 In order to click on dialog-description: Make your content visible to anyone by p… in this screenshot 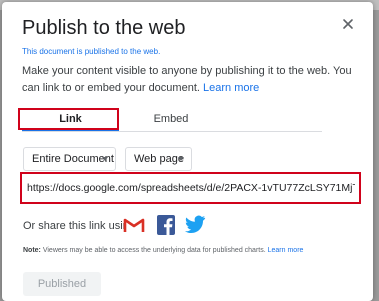, I will do `click(192, 80)`.